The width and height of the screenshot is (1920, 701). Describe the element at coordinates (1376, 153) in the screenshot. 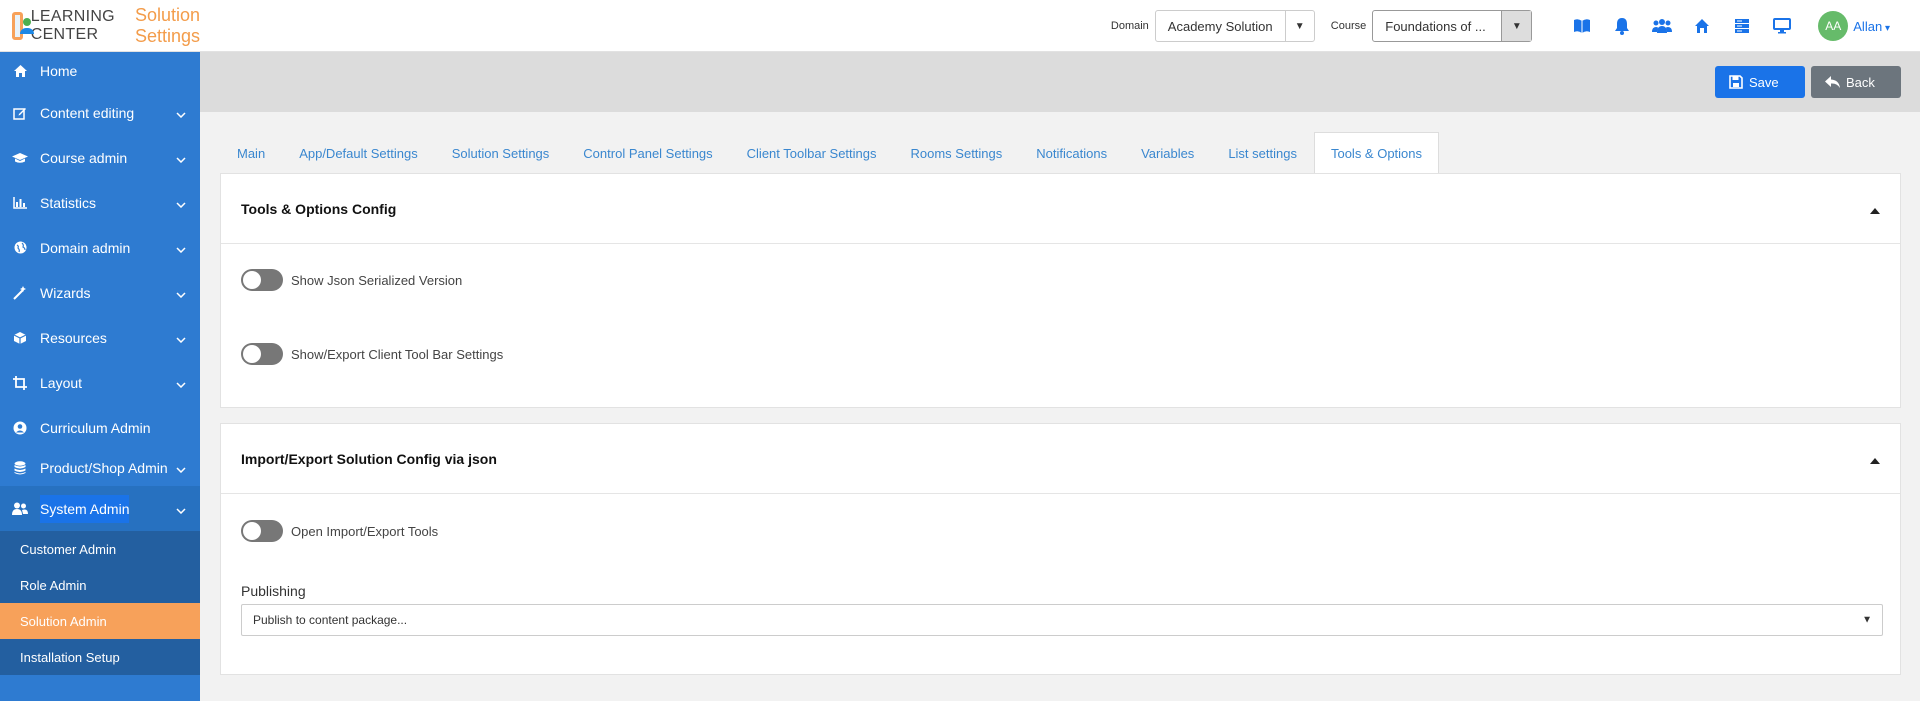

I see `tab-tools-options: Tools & Options` at that location.